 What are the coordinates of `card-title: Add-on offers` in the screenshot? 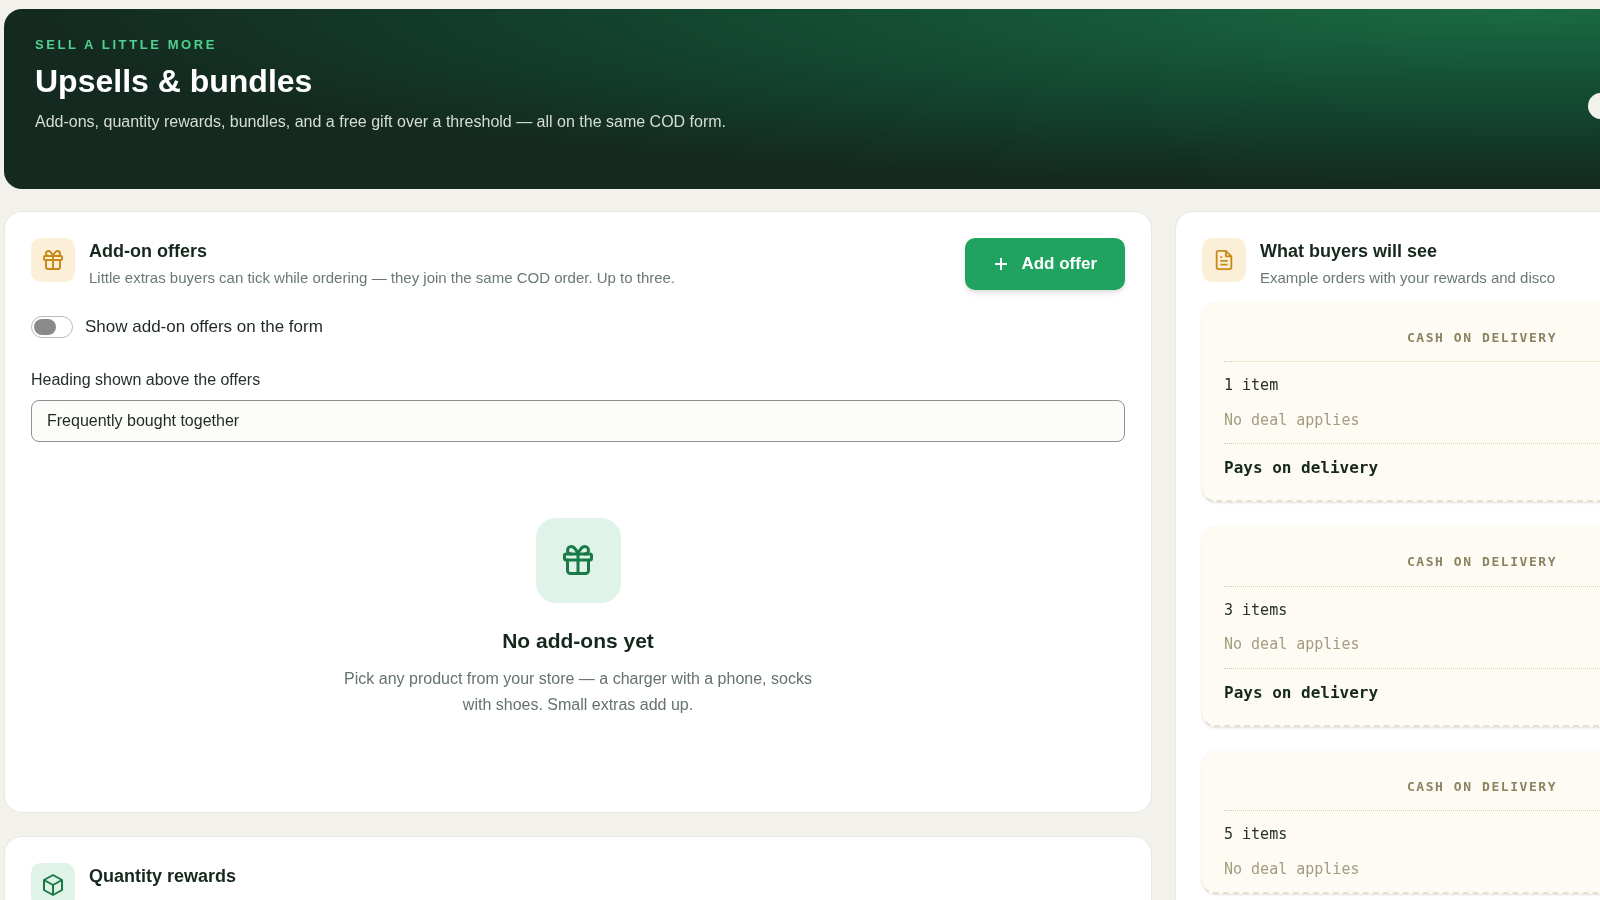 It's located at (148, 251).